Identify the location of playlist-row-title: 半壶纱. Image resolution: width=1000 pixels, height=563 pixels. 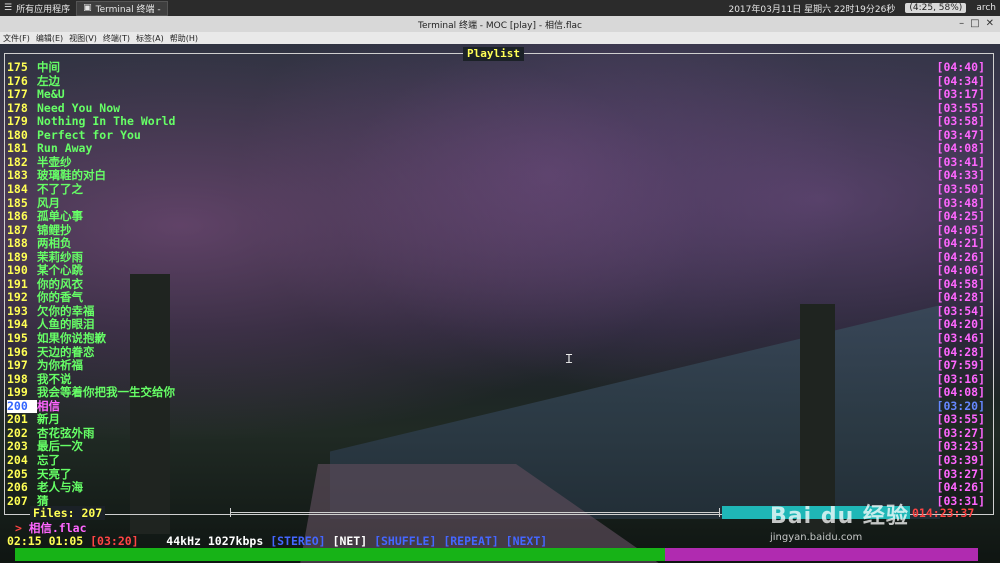
(54, 161).